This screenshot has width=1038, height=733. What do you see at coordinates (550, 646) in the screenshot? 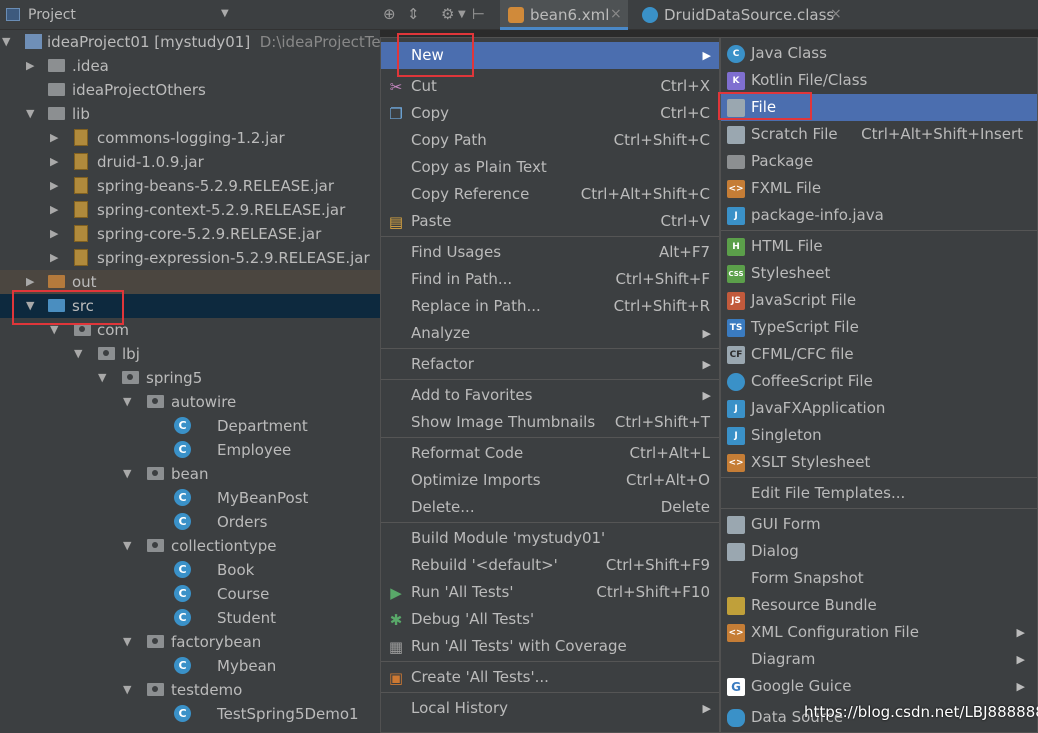
I see `menu-item-run-with-coverage: ▦ Run 'All Tests' with Coverage` at bounding box center [550, 646].